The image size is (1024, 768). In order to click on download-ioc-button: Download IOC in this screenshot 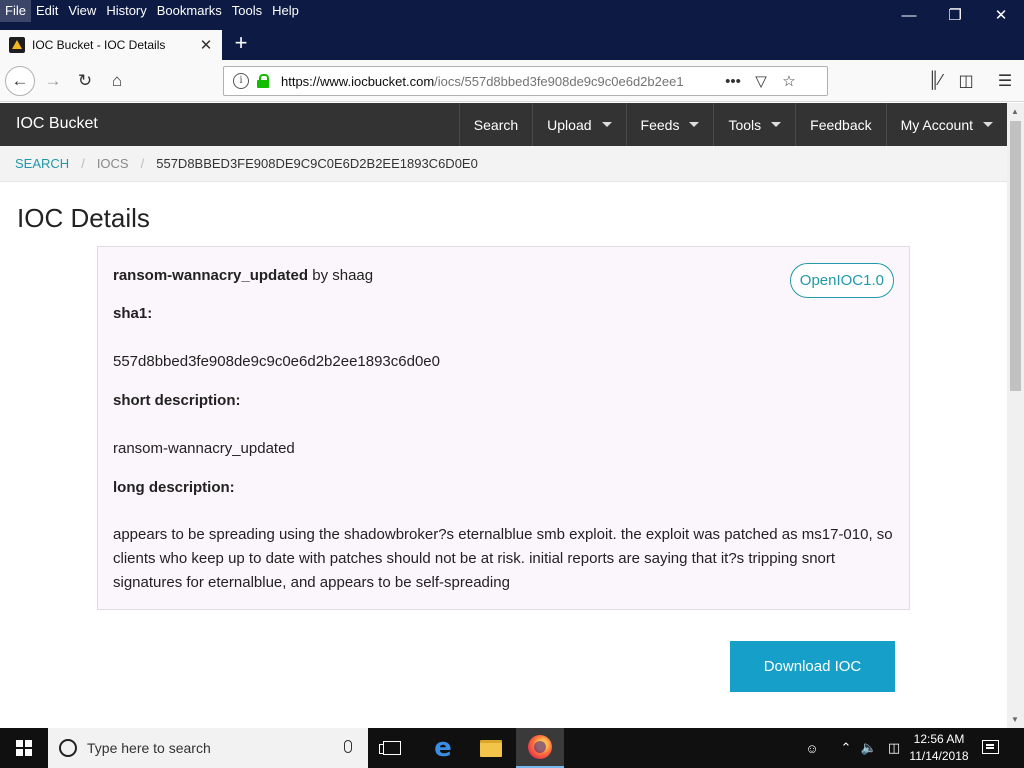, I will do `click(812, 666)`.